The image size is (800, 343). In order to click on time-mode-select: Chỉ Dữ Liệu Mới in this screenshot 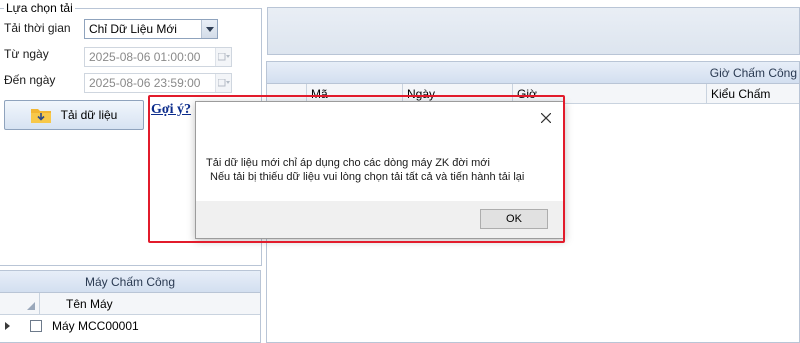, I will do `click(151, 29)`.